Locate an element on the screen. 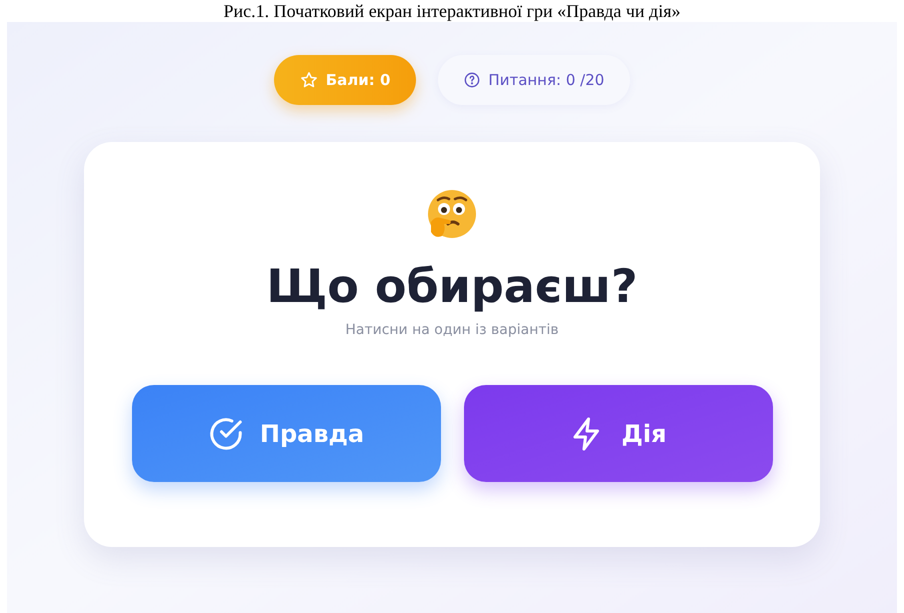  figure-caption: Рис.1. Початковий екран інтерактивної гри «Правда чи дія» is located at coordinates (452, 11).